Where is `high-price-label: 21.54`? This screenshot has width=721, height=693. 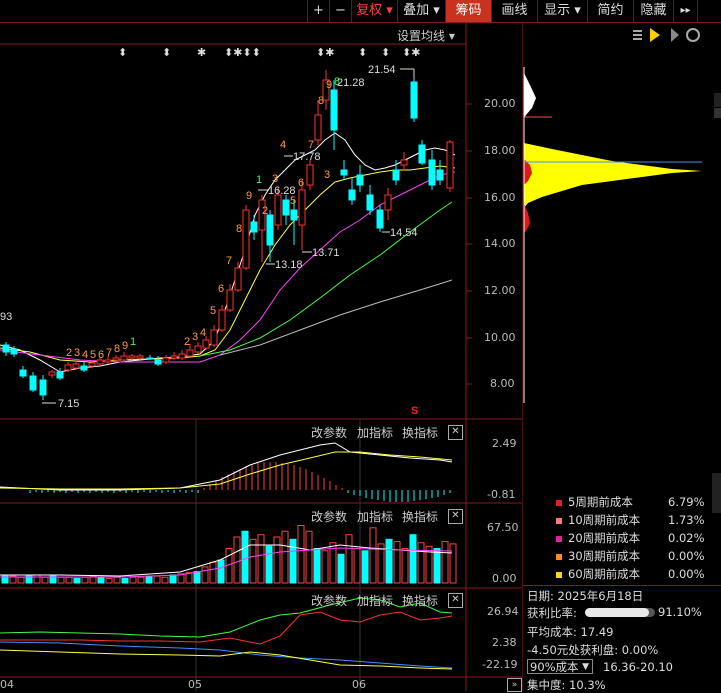
high-price-label: 21.54 is located at coordinates (382, 70).